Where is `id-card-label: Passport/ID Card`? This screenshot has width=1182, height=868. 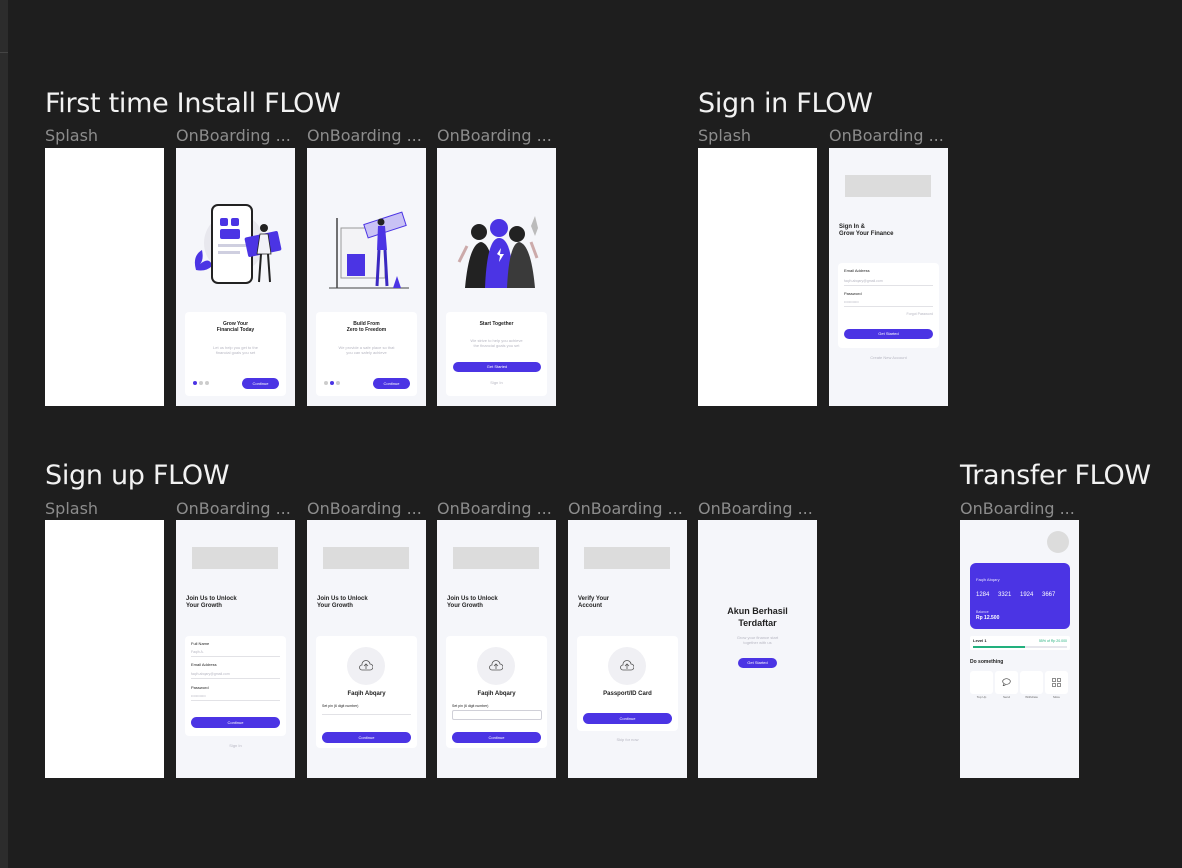 id-card-label: Passport/ID Card is located at coordinates (627, 694).